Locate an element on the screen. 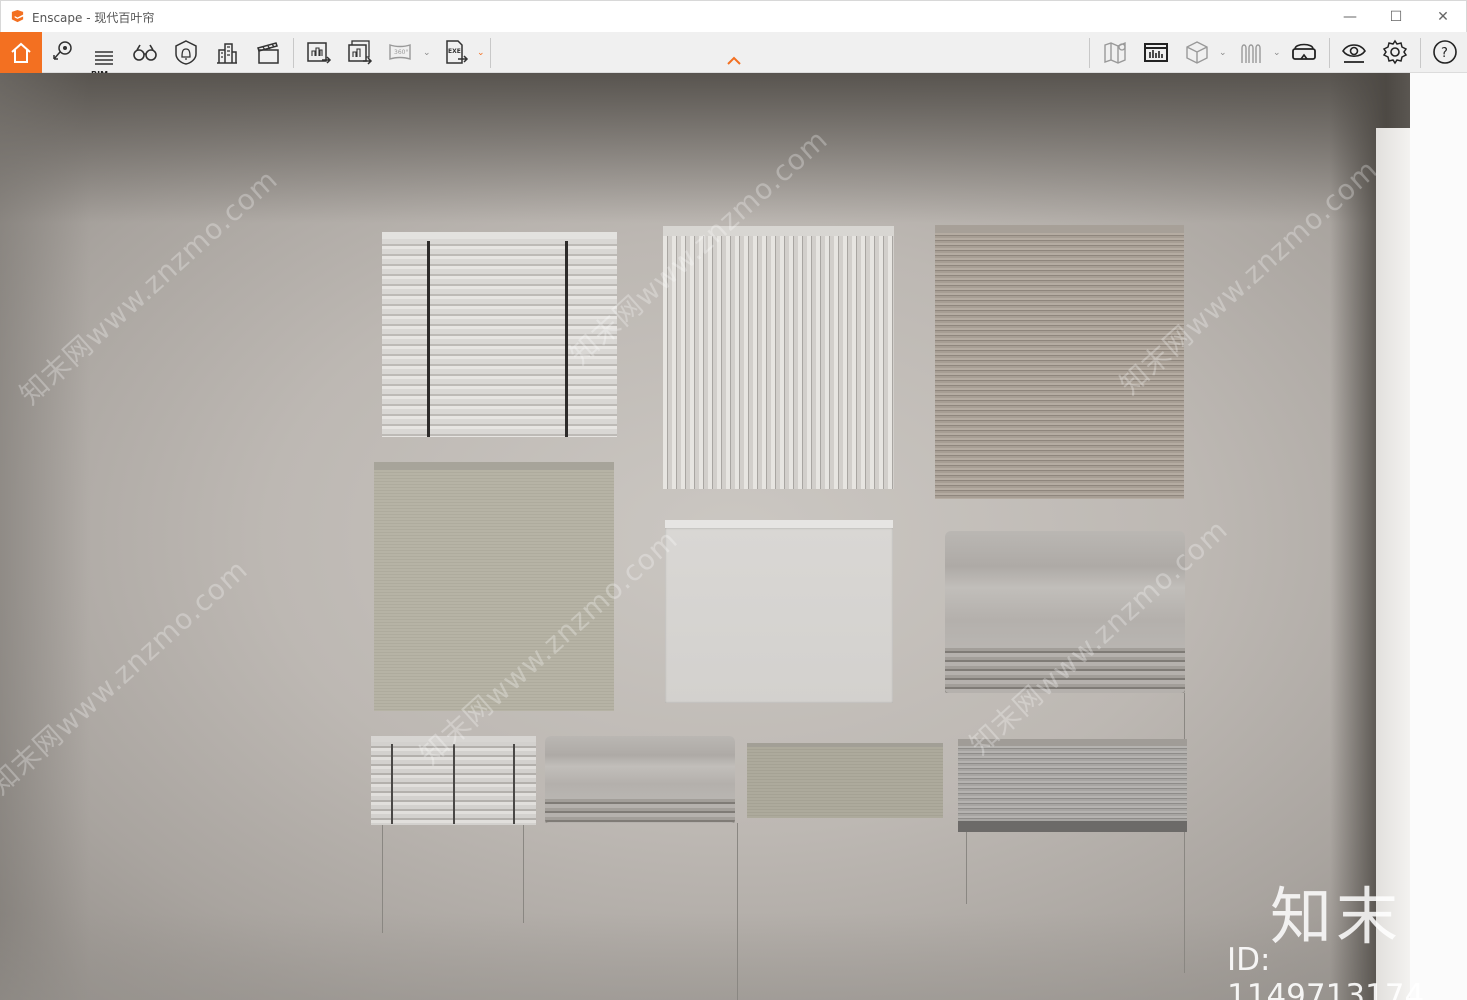 The image size is (1467, 1000). left-wall-shadow is located at coordinates (45, 536).